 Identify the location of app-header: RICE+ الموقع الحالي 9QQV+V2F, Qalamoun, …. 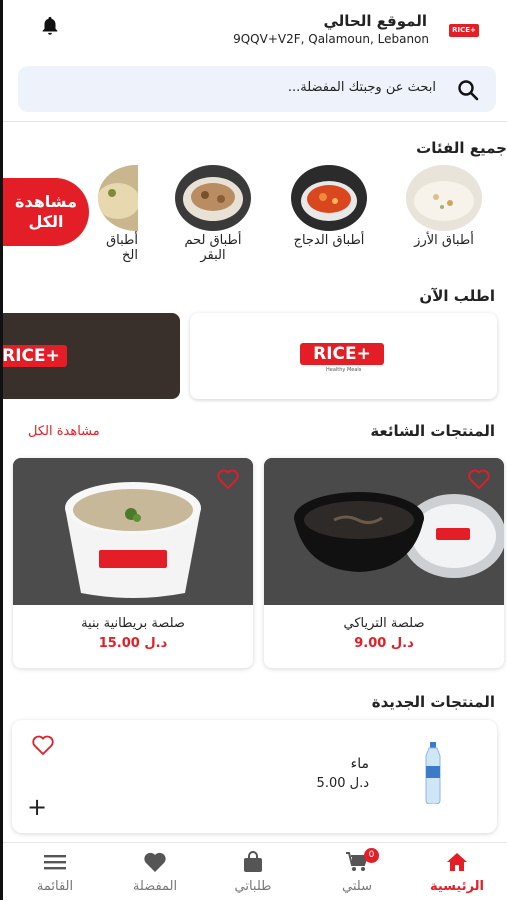
(255, 29).